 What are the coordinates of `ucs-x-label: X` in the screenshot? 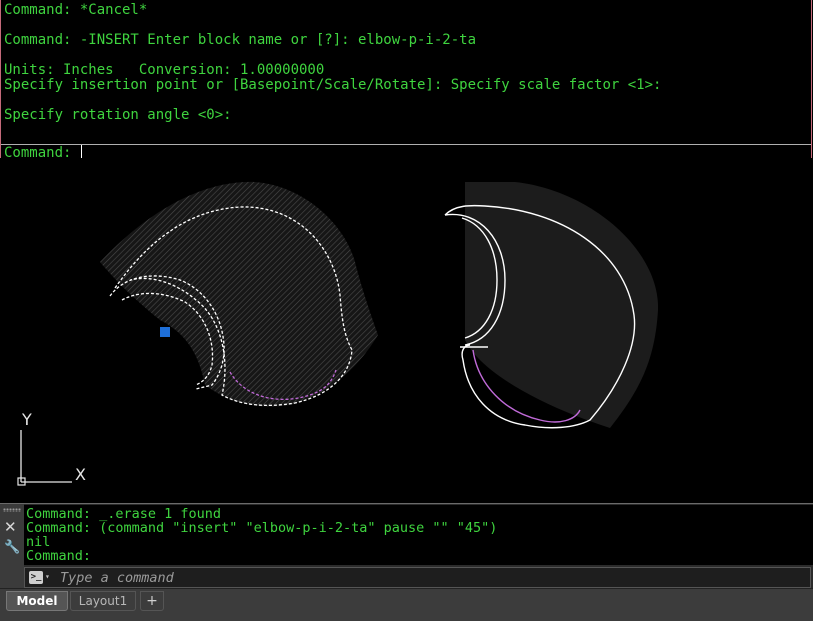 It's located at (80, 474).